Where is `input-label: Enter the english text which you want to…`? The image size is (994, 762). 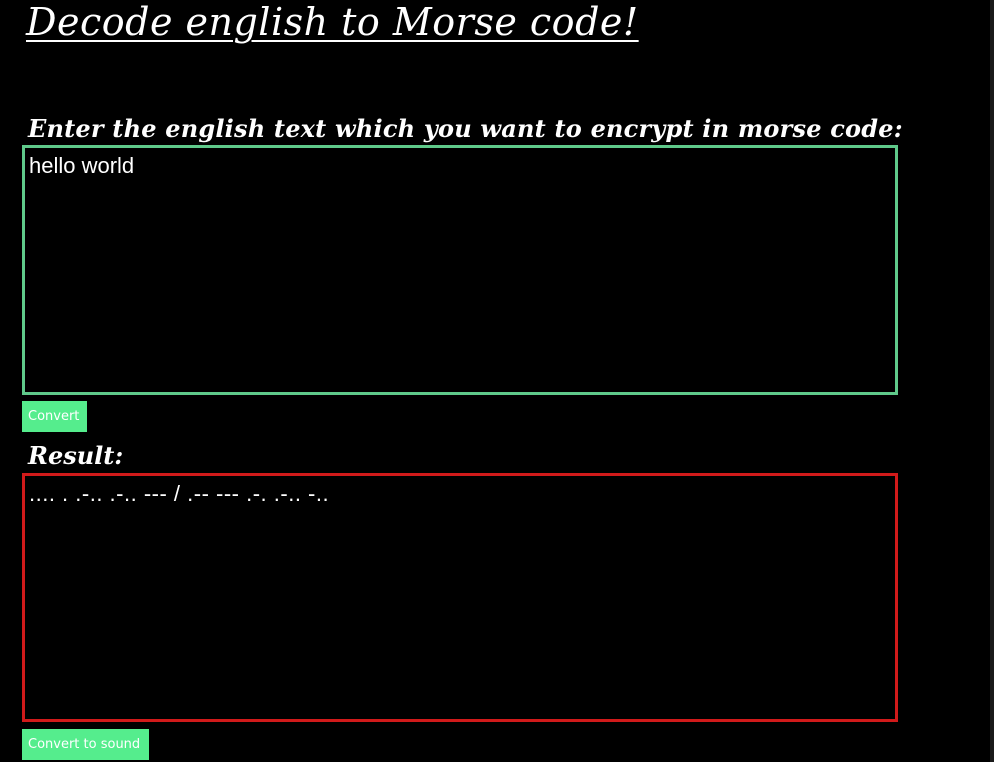 input-label: Enter the english text which you want to… is located at coordinates (465, 128).